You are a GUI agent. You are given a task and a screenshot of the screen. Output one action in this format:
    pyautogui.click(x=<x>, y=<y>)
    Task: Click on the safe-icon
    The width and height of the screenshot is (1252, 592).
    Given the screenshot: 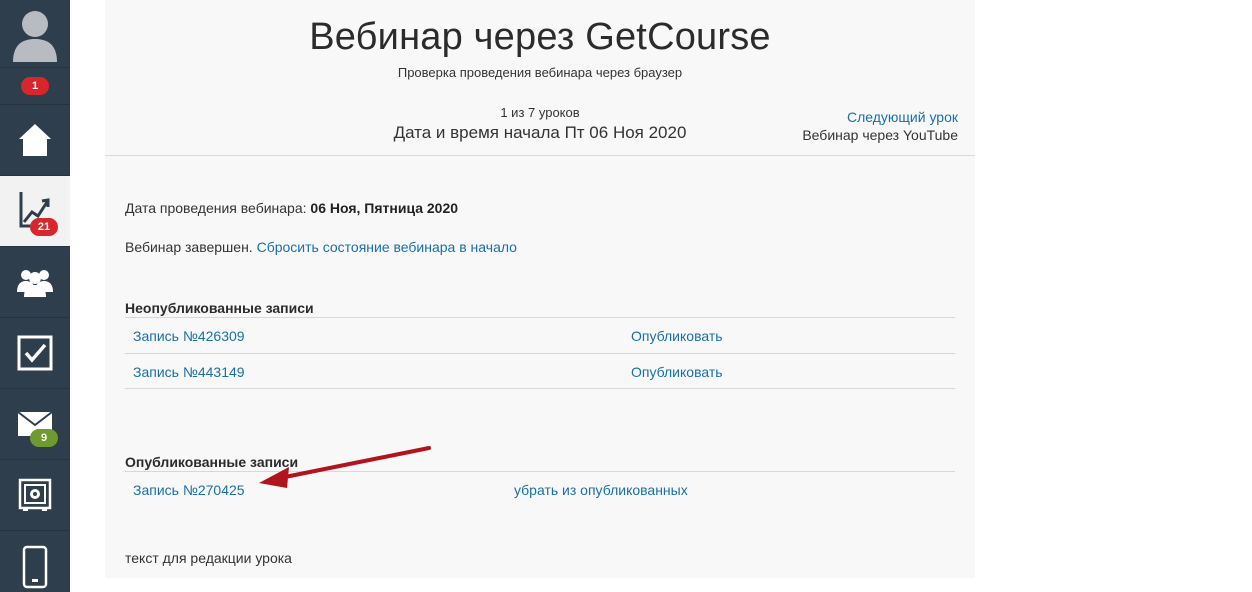 What is the action you would take?
    pyautogui.click(x=35, y=494)
    